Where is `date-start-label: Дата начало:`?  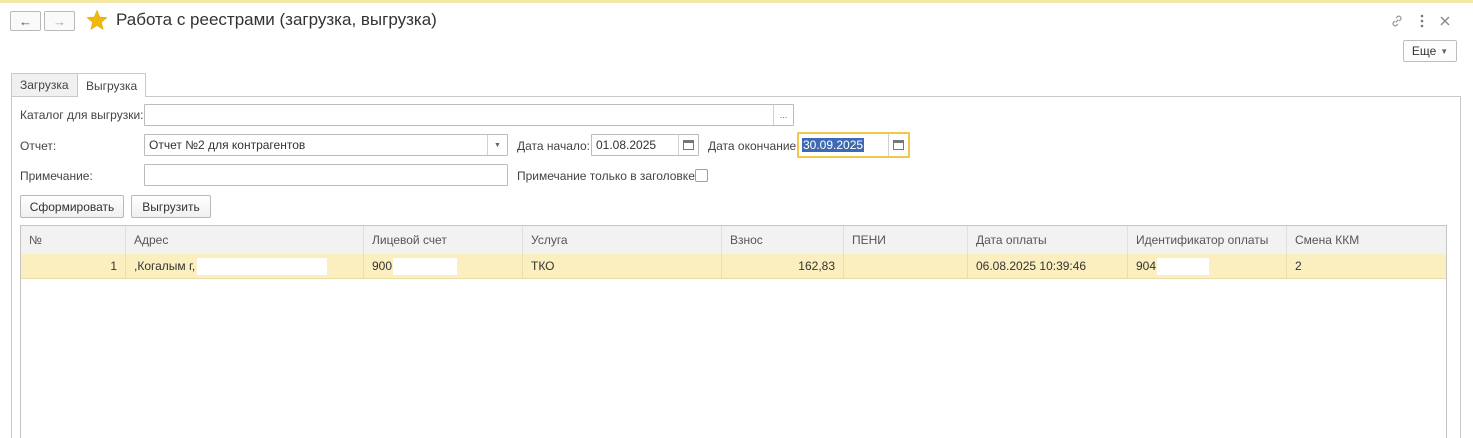
date-start-label: Дата начало: is located at coordinates (554, 146).